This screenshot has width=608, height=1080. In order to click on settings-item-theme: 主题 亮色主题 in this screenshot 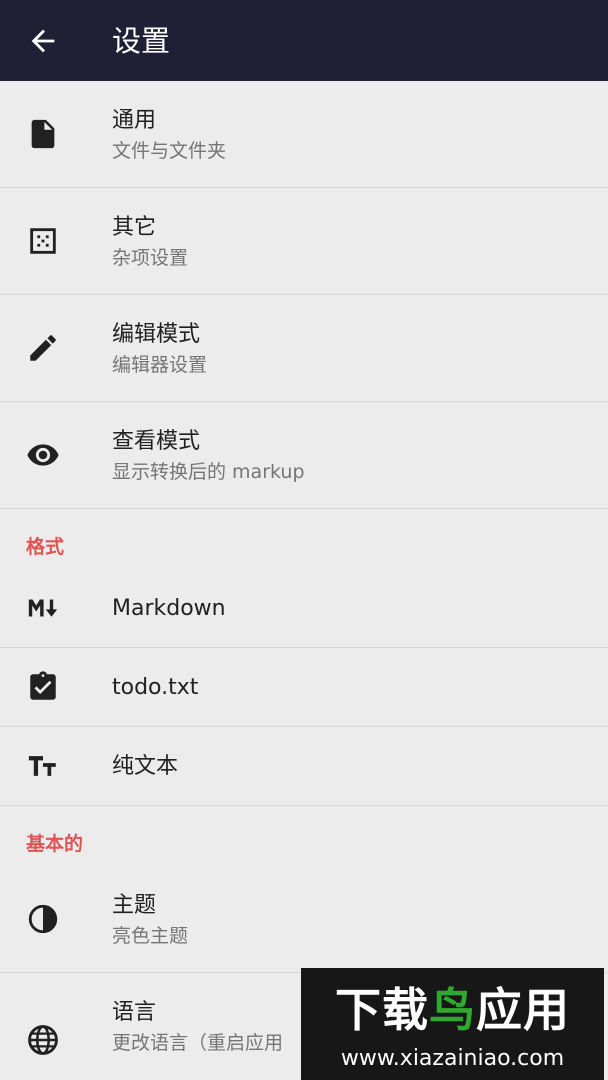, I will do `click(304, 919)`.